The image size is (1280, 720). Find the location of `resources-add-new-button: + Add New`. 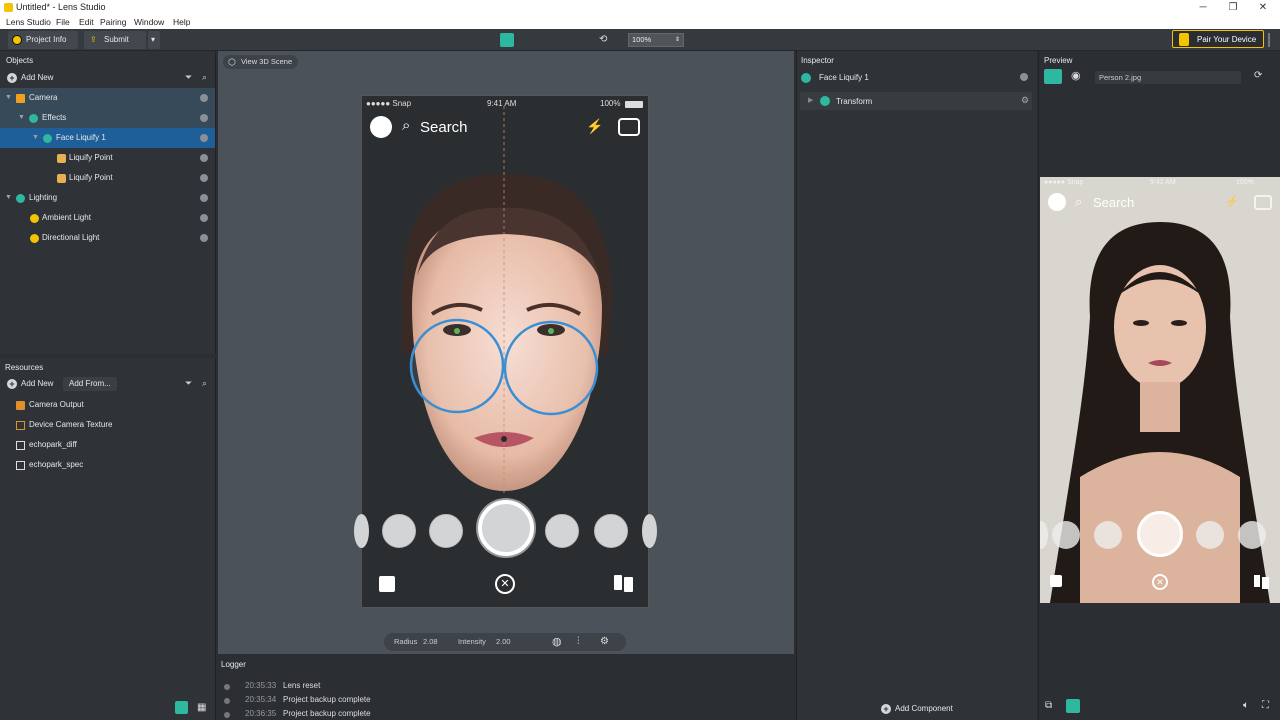

resources-add-new-button: + Add New is located at coordinates (30, 384).